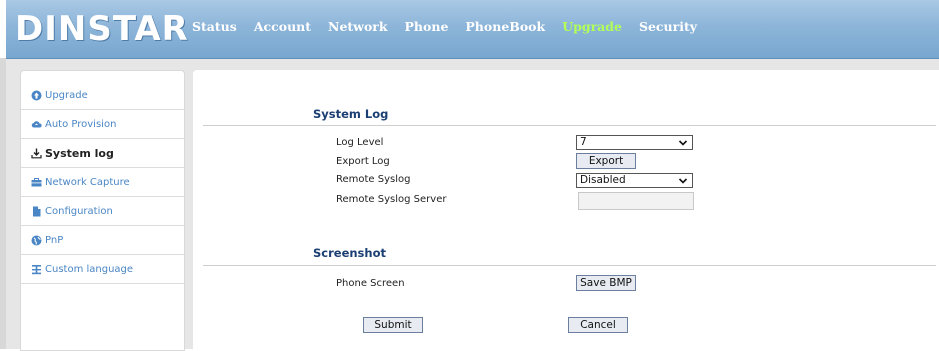  What do you see at coordinates (349, 253) in the screenshot?
I see `screenshot-title: Screenshot` at bounding box center [349, 253].